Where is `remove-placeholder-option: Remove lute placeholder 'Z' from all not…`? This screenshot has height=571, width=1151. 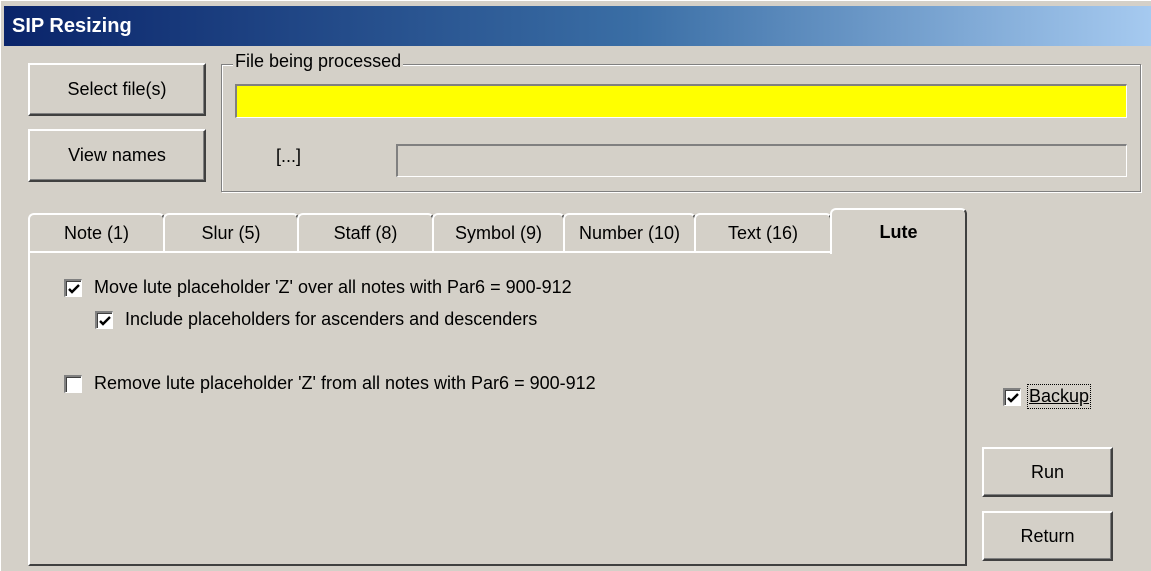 remove-placeholder-option: Remove lute placeholder 'Z' from all not… is located at coordinates (330, 383).